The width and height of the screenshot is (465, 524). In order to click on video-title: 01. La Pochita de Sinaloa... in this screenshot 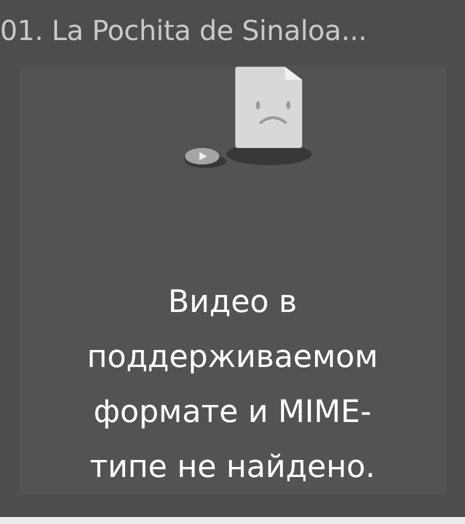, I will do `click(183, 31)`.